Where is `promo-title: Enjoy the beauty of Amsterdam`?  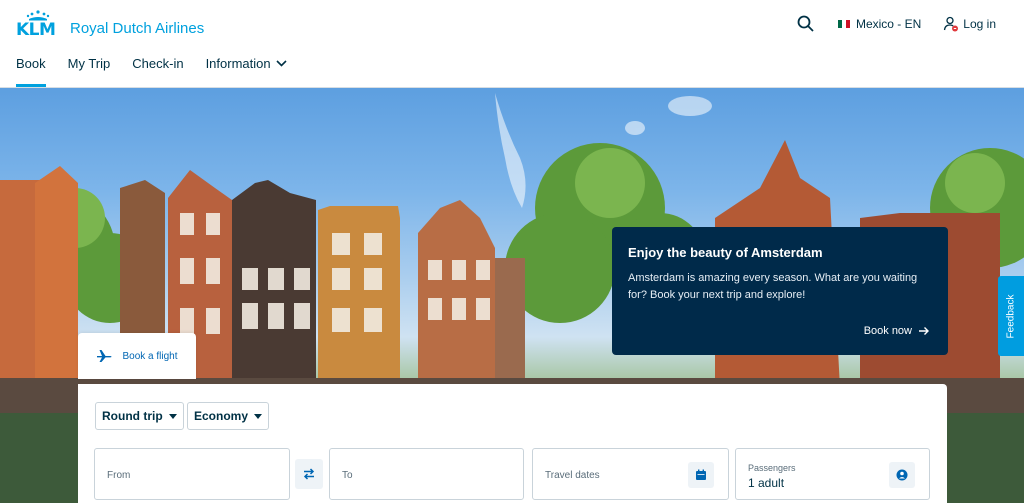
promo-title: Enjoy the beauty of Amsterdam is located at coordinates (725, 252).